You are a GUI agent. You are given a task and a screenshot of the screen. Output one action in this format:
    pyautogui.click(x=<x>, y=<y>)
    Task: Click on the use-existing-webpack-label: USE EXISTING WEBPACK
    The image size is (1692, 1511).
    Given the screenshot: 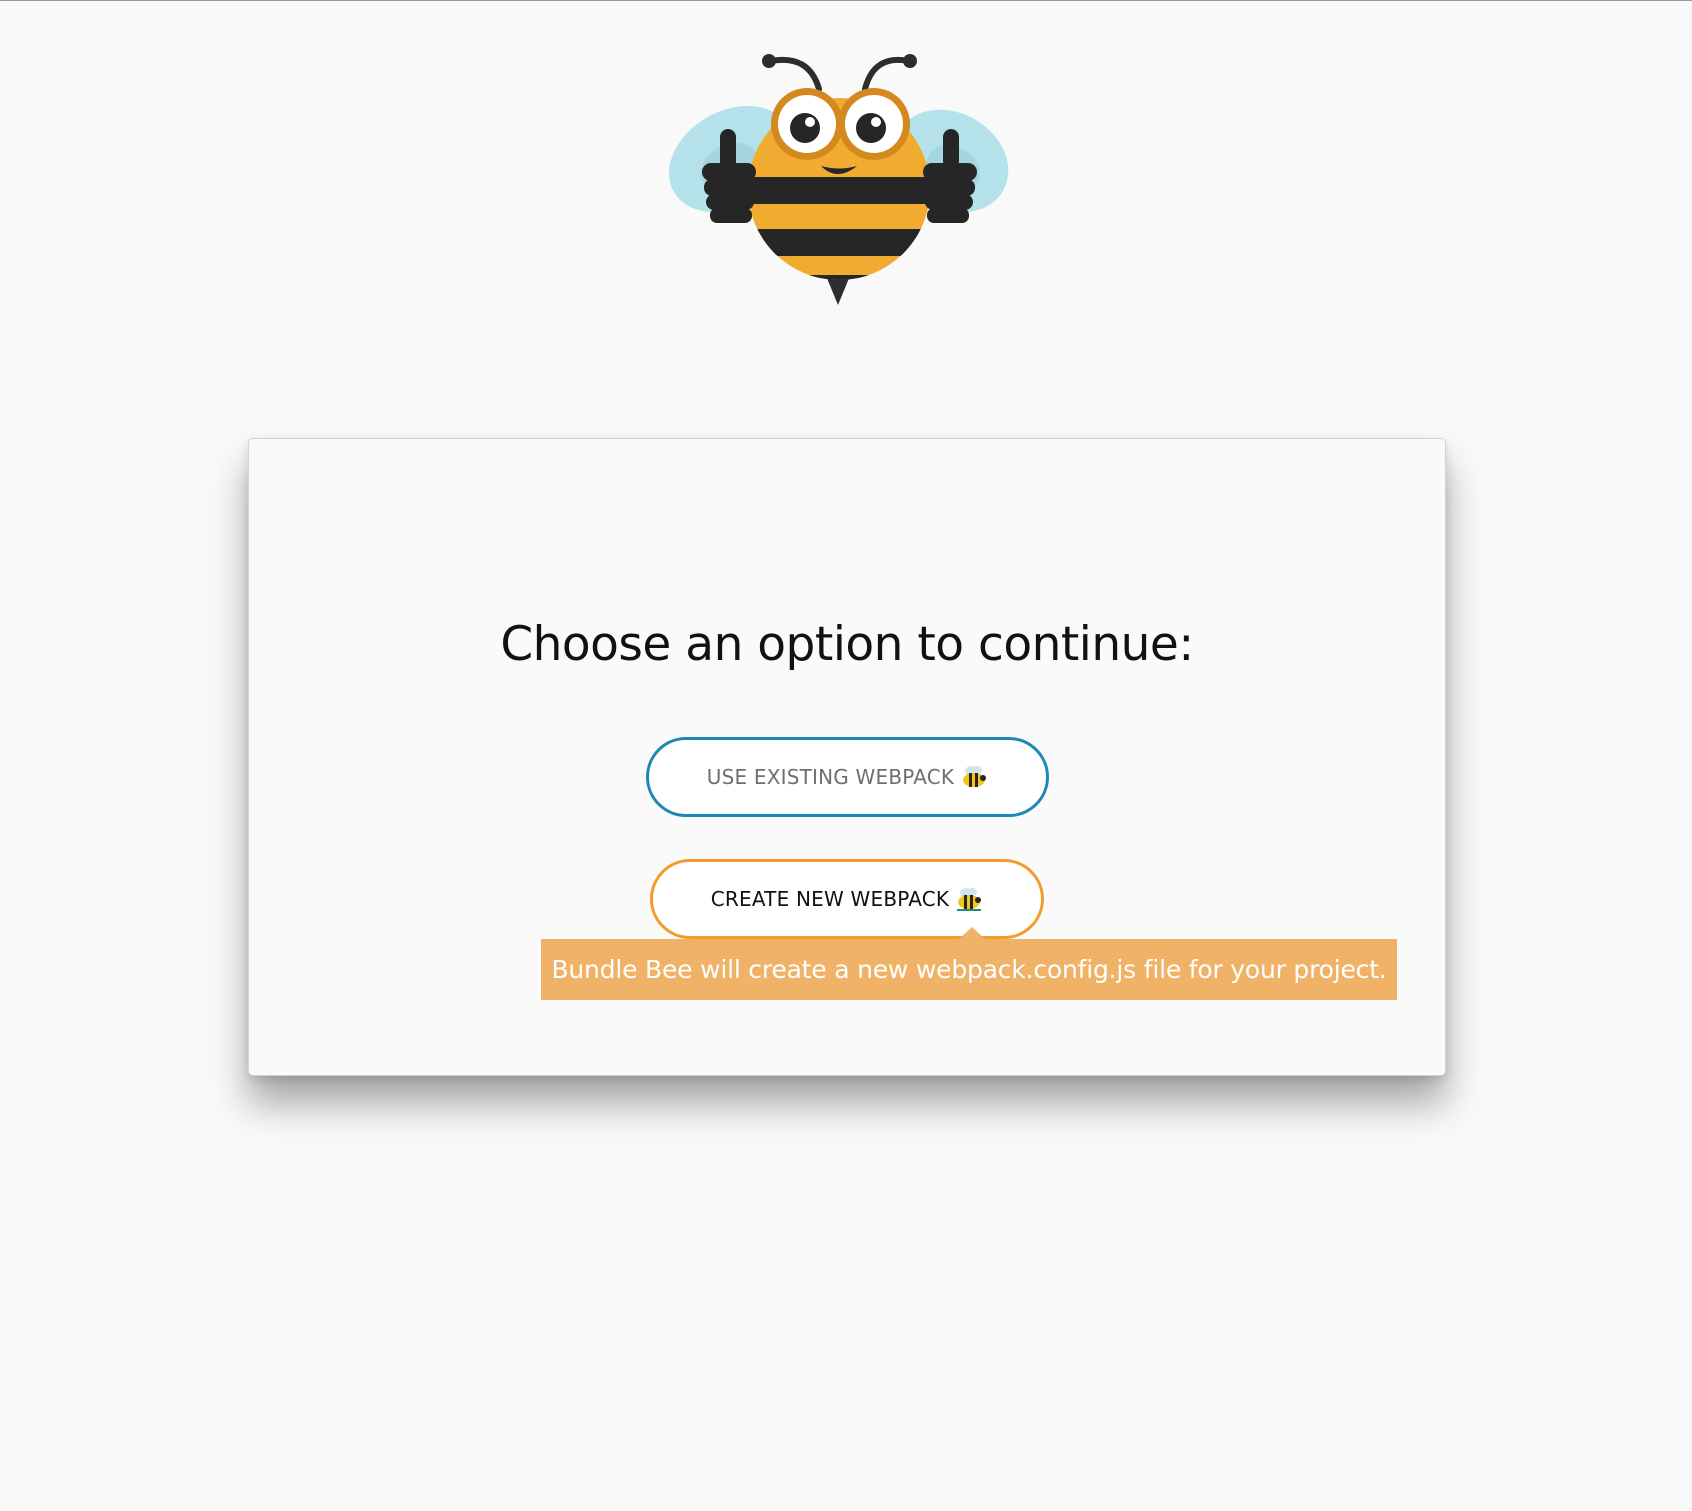 What is the action you would take?
    pyautogui.click(x=830, y=777)
    